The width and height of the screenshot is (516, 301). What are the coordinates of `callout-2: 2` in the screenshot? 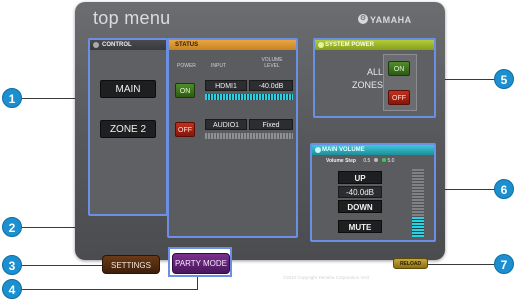 It's located at (12, 227).